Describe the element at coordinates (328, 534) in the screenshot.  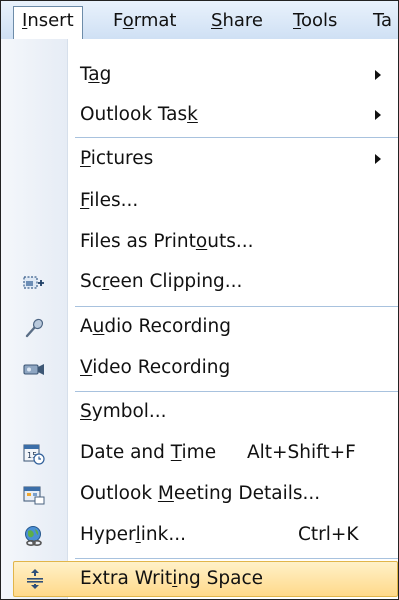
I see `shortcut-hyperlink: Ctrl+K` at that location.